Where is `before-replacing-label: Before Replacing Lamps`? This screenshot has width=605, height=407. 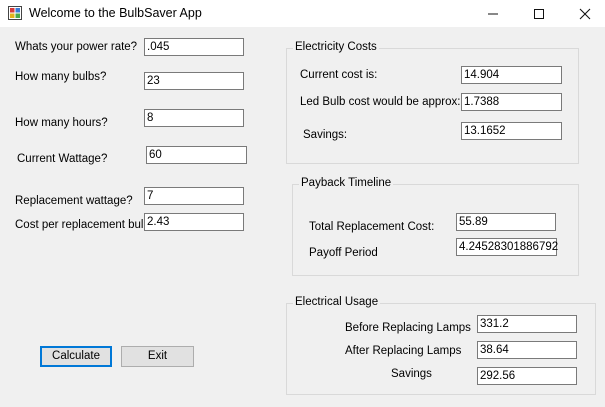
before-replacing-label: Before Replacing Lamps is located at coordinates (408, 328).